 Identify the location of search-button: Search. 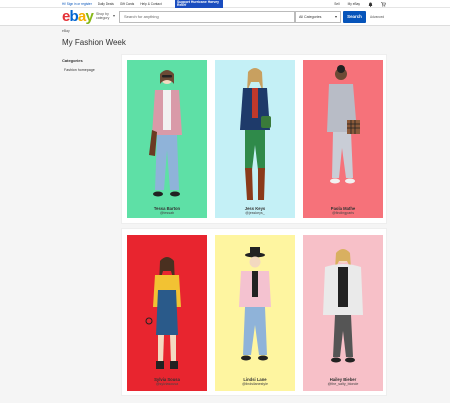
(354, 17).